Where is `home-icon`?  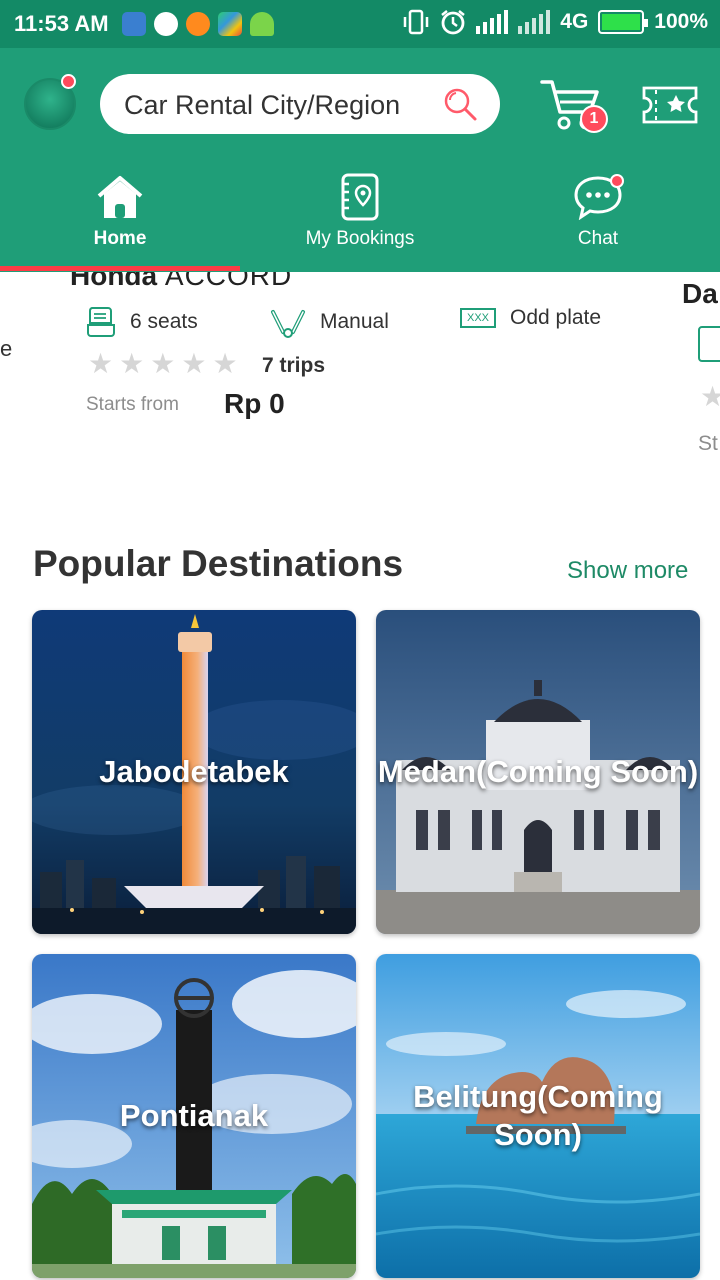 home-icon is located at coordinates (120, 197).